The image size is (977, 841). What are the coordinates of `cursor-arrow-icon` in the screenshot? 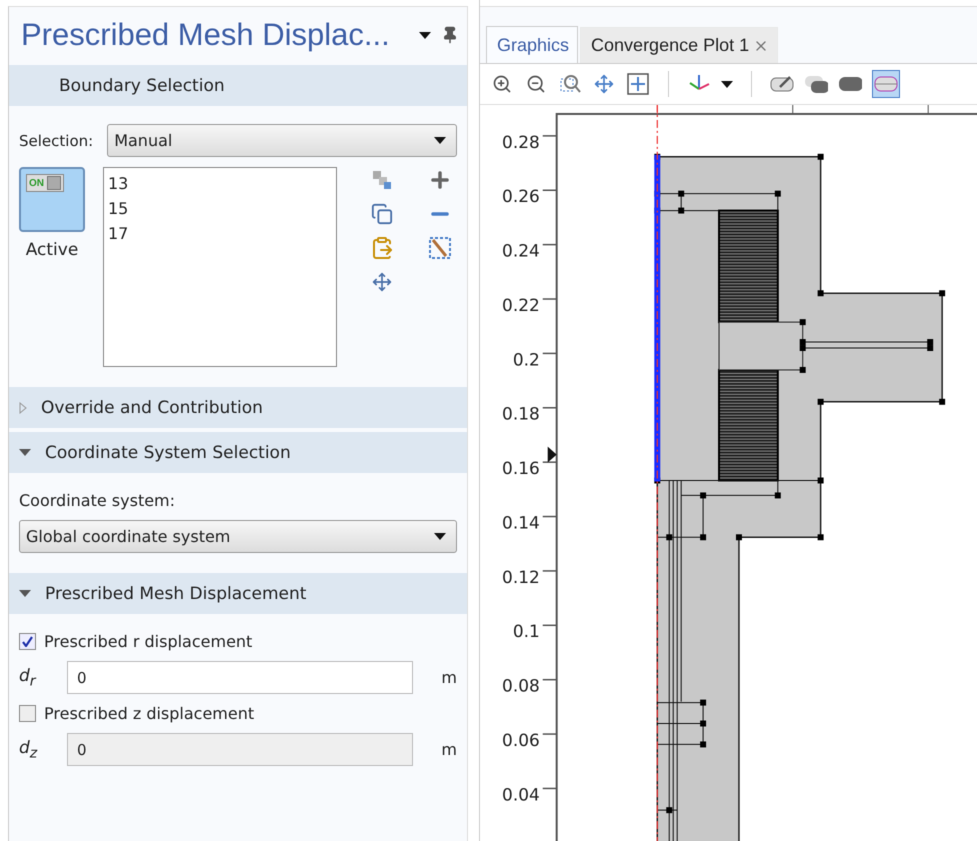 It's located at (552, 454).